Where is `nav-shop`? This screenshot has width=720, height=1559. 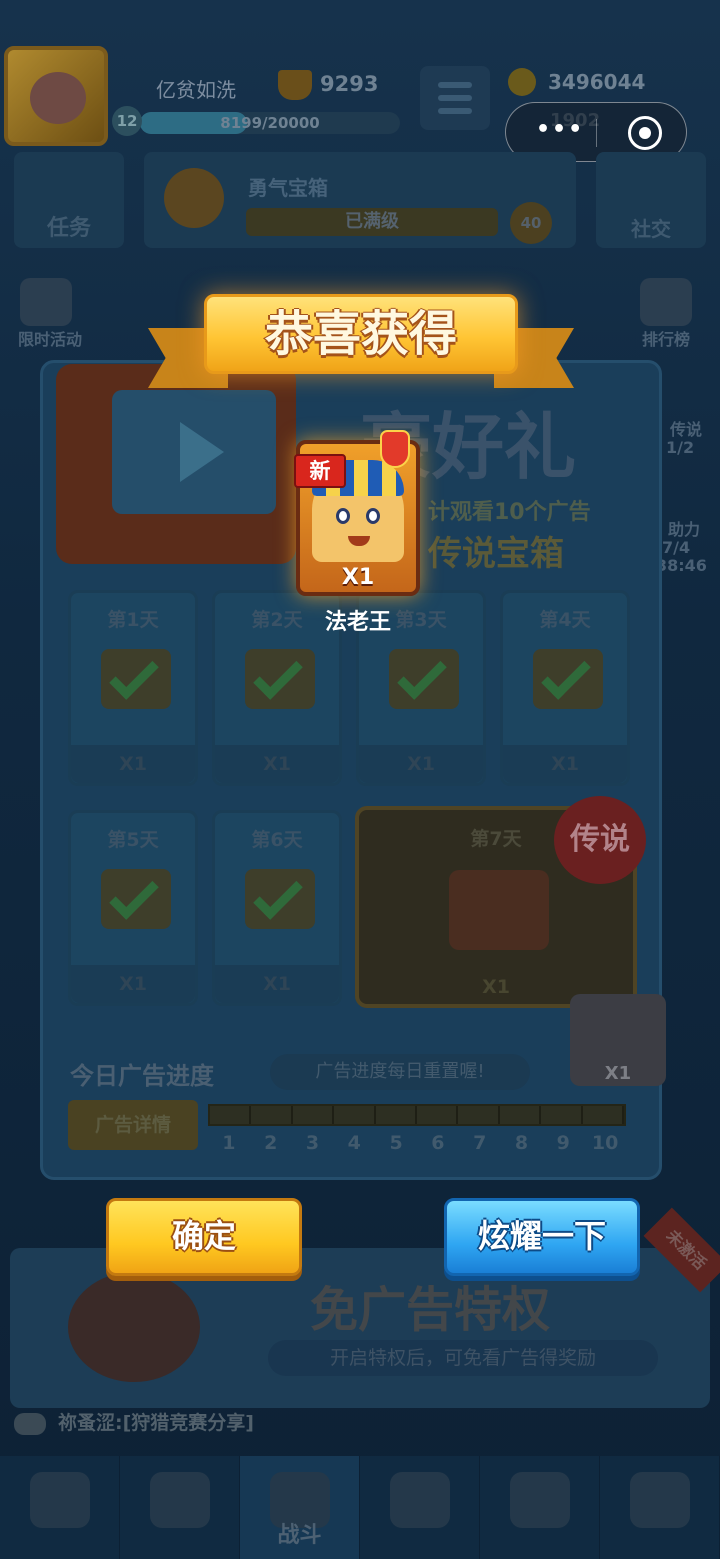
nav-shop is located at coordinates (60, 1507).